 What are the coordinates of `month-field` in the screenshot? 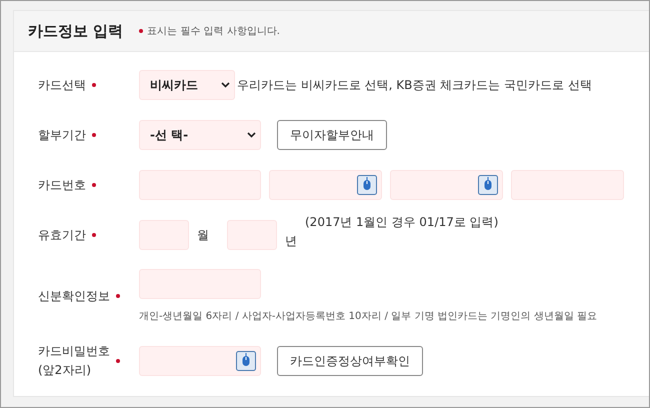 It's located at (164, 235).